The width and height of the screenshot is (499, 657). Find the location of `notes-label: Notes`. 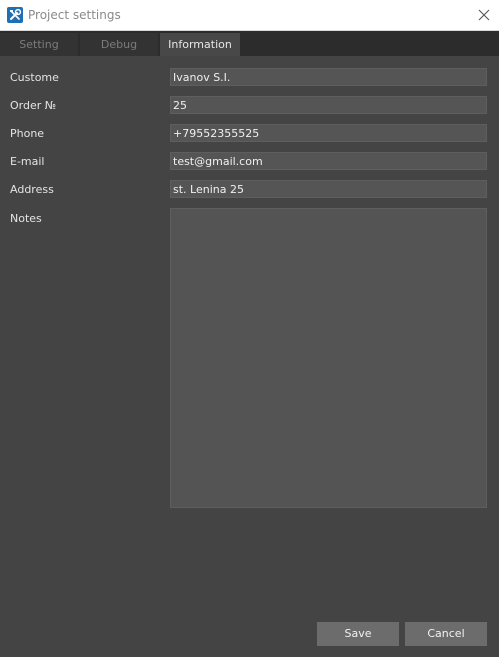

notes-label: Notes is located at coordinates (26, 218).